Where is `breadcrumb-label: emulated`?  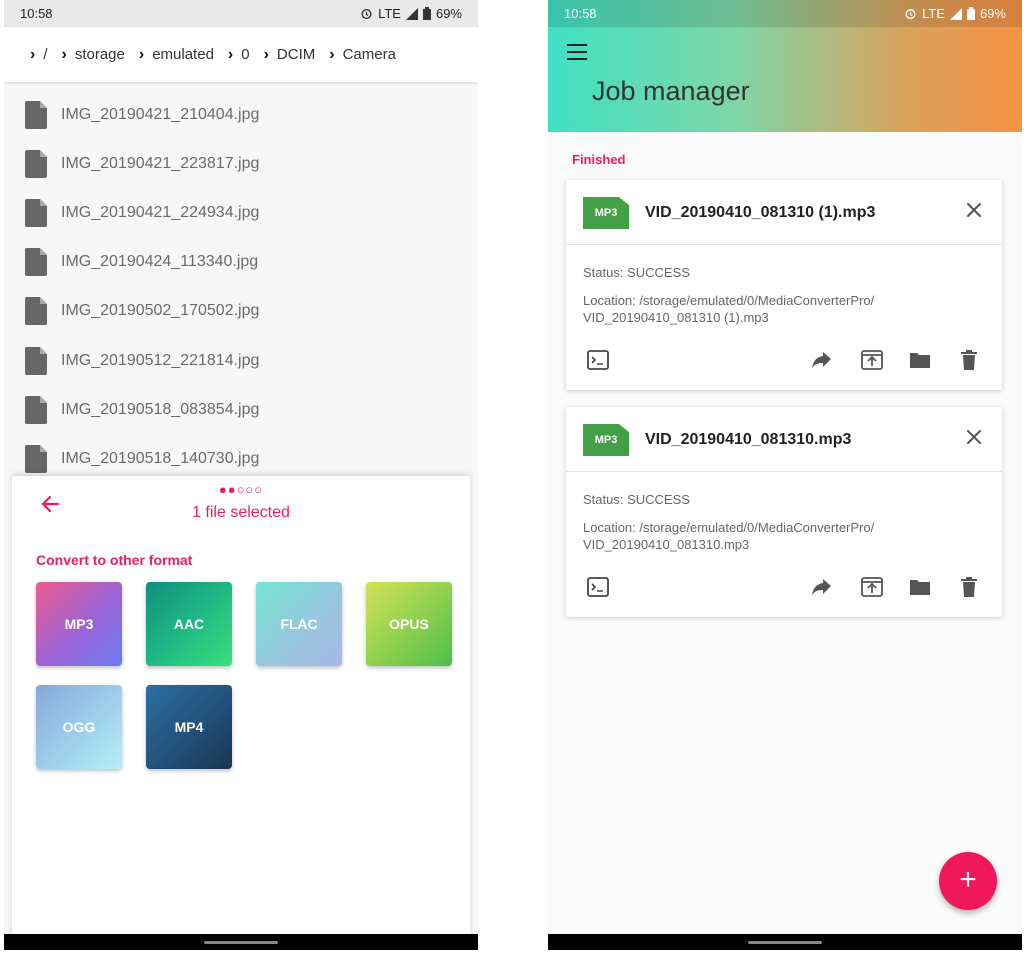 breadcrumb-label: emulated is located at coordinates (183, 54).